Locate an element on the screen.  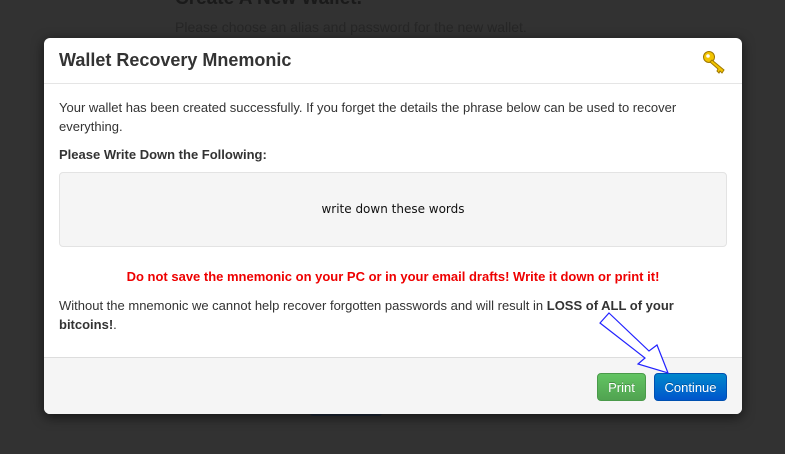
loss-end: . is located at coordinates (115, 324).